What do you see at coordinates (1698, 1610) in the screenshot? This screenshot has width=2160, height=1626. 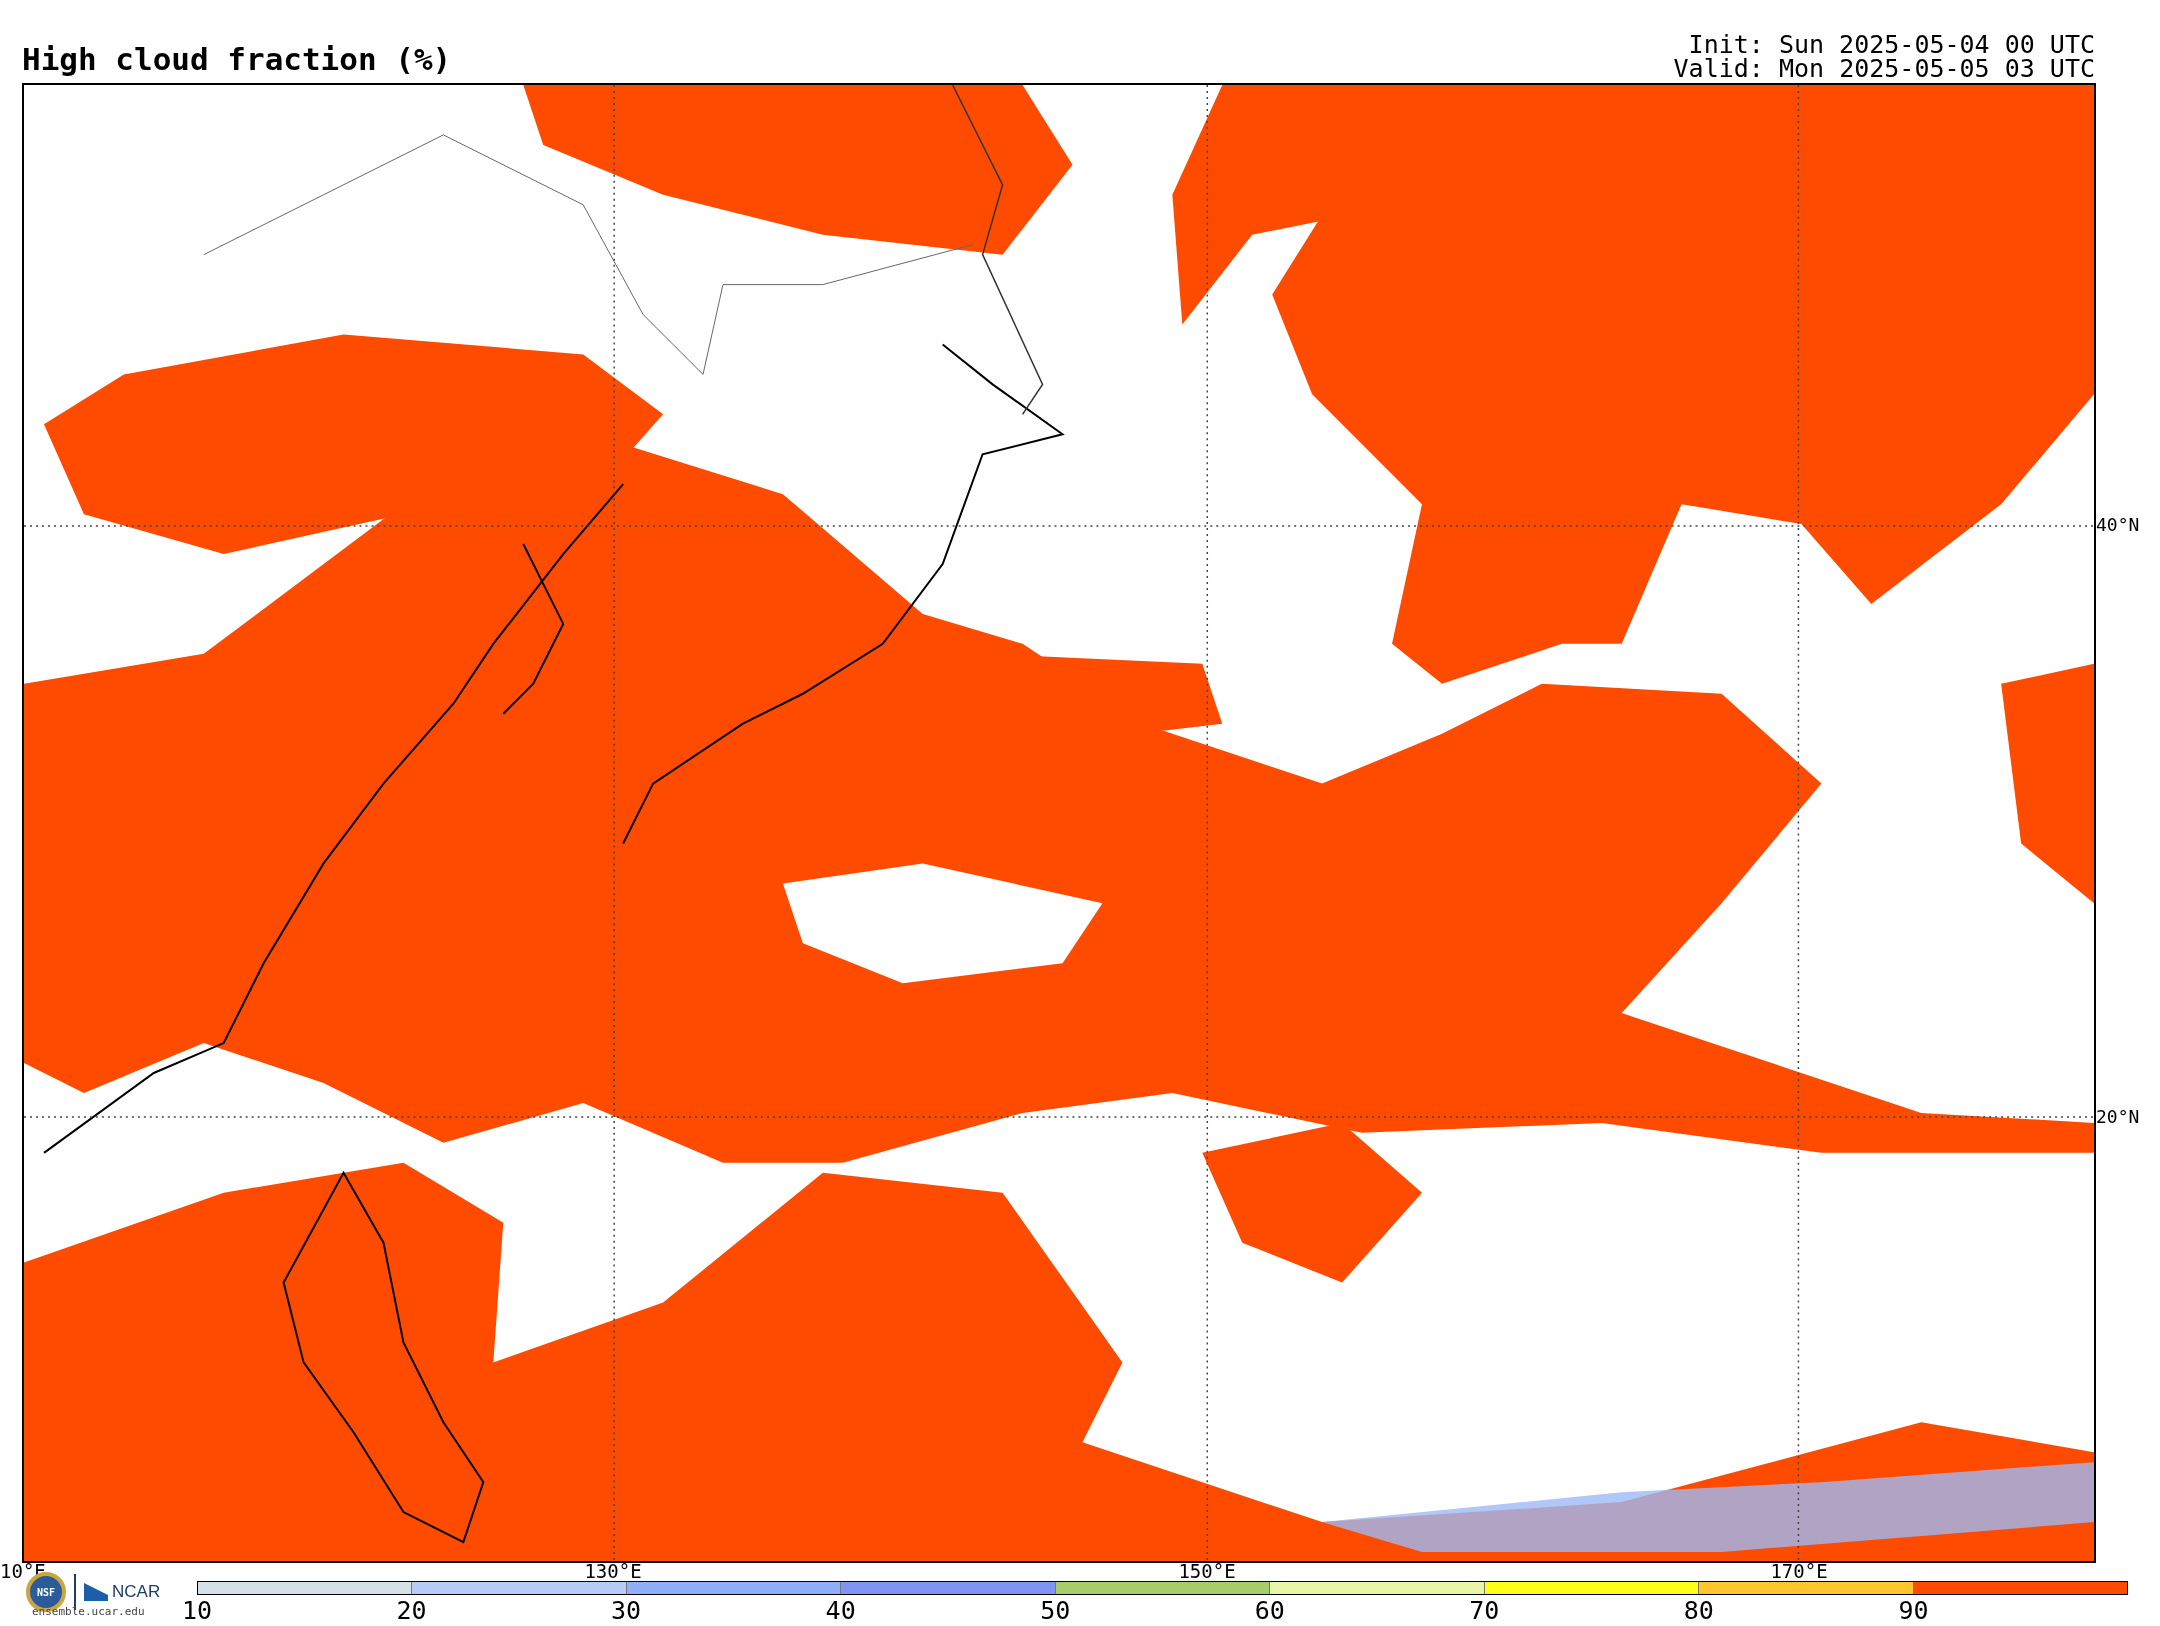 I see `colorbar-tick-label: 80` at bounding box center [1698, 1610].